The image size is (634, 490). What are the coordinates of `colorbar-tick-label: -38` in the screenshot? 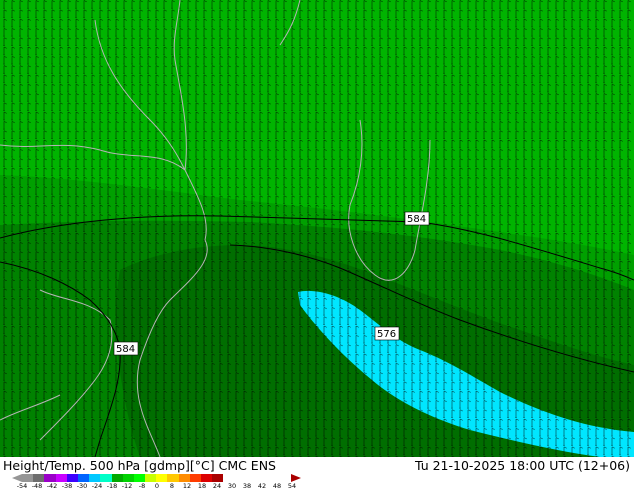 It's located at (67, 486).